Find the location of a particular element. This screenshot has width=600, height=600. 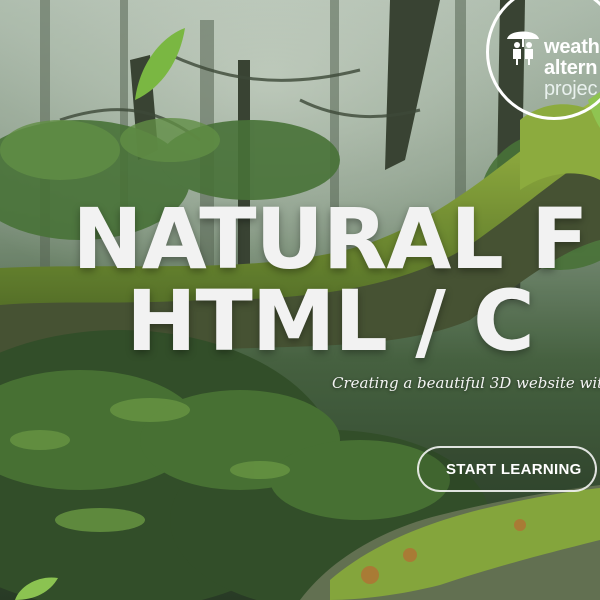

start-learning-button: START LEARNING is located at coordinates (507, 469).